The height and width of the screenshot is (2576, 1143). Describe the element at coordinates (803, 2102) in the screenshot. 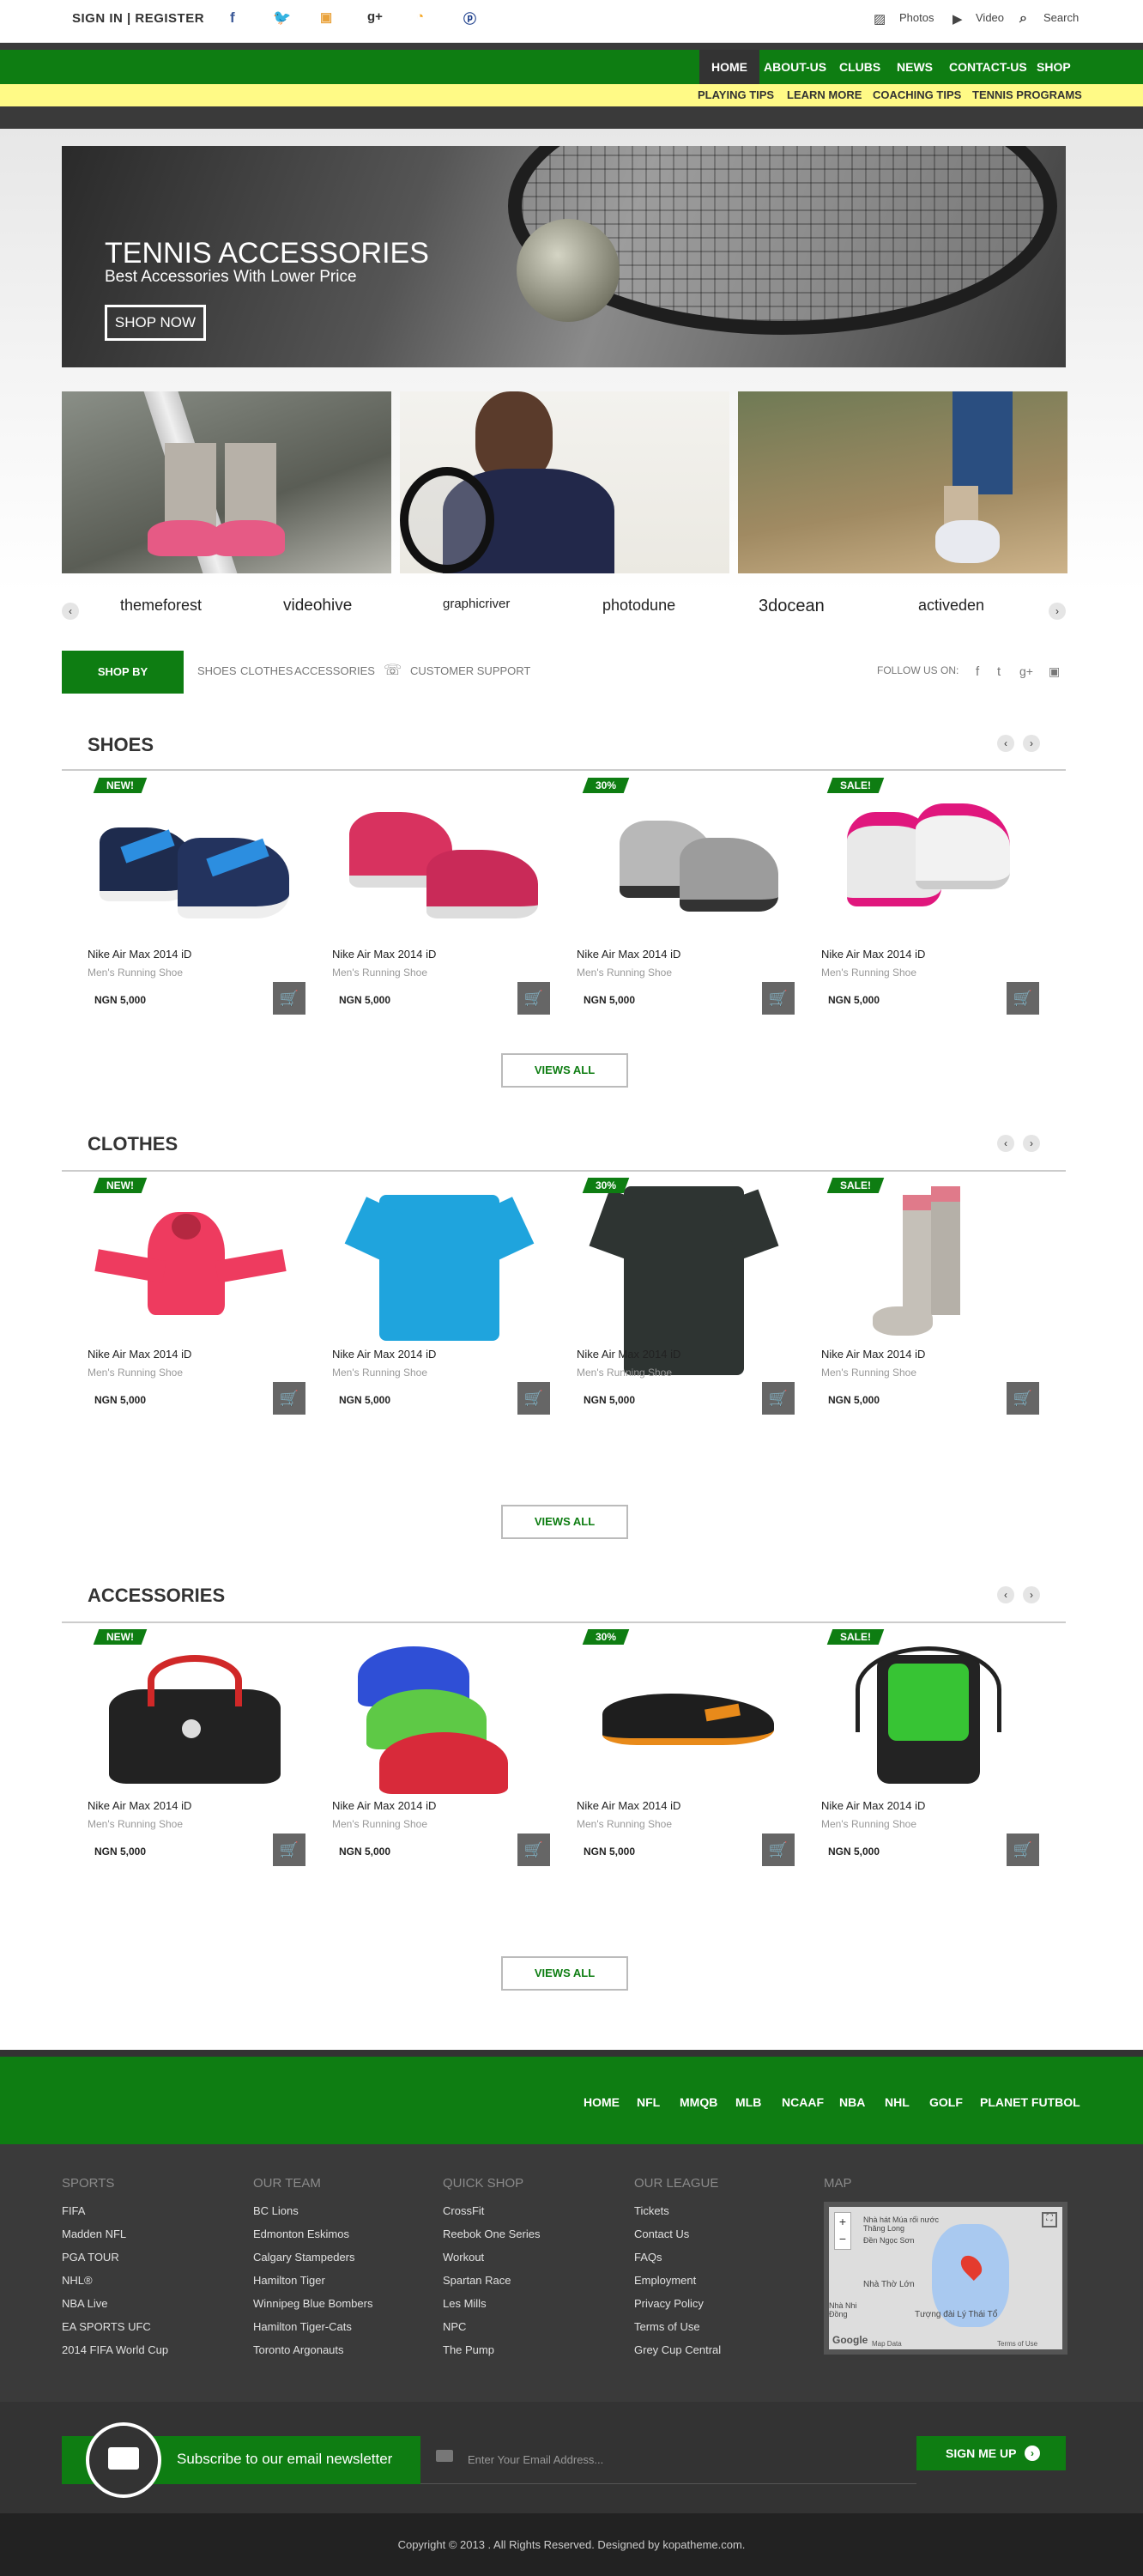

I see `footer-nav-ncaaf: NCAAF` at that location.